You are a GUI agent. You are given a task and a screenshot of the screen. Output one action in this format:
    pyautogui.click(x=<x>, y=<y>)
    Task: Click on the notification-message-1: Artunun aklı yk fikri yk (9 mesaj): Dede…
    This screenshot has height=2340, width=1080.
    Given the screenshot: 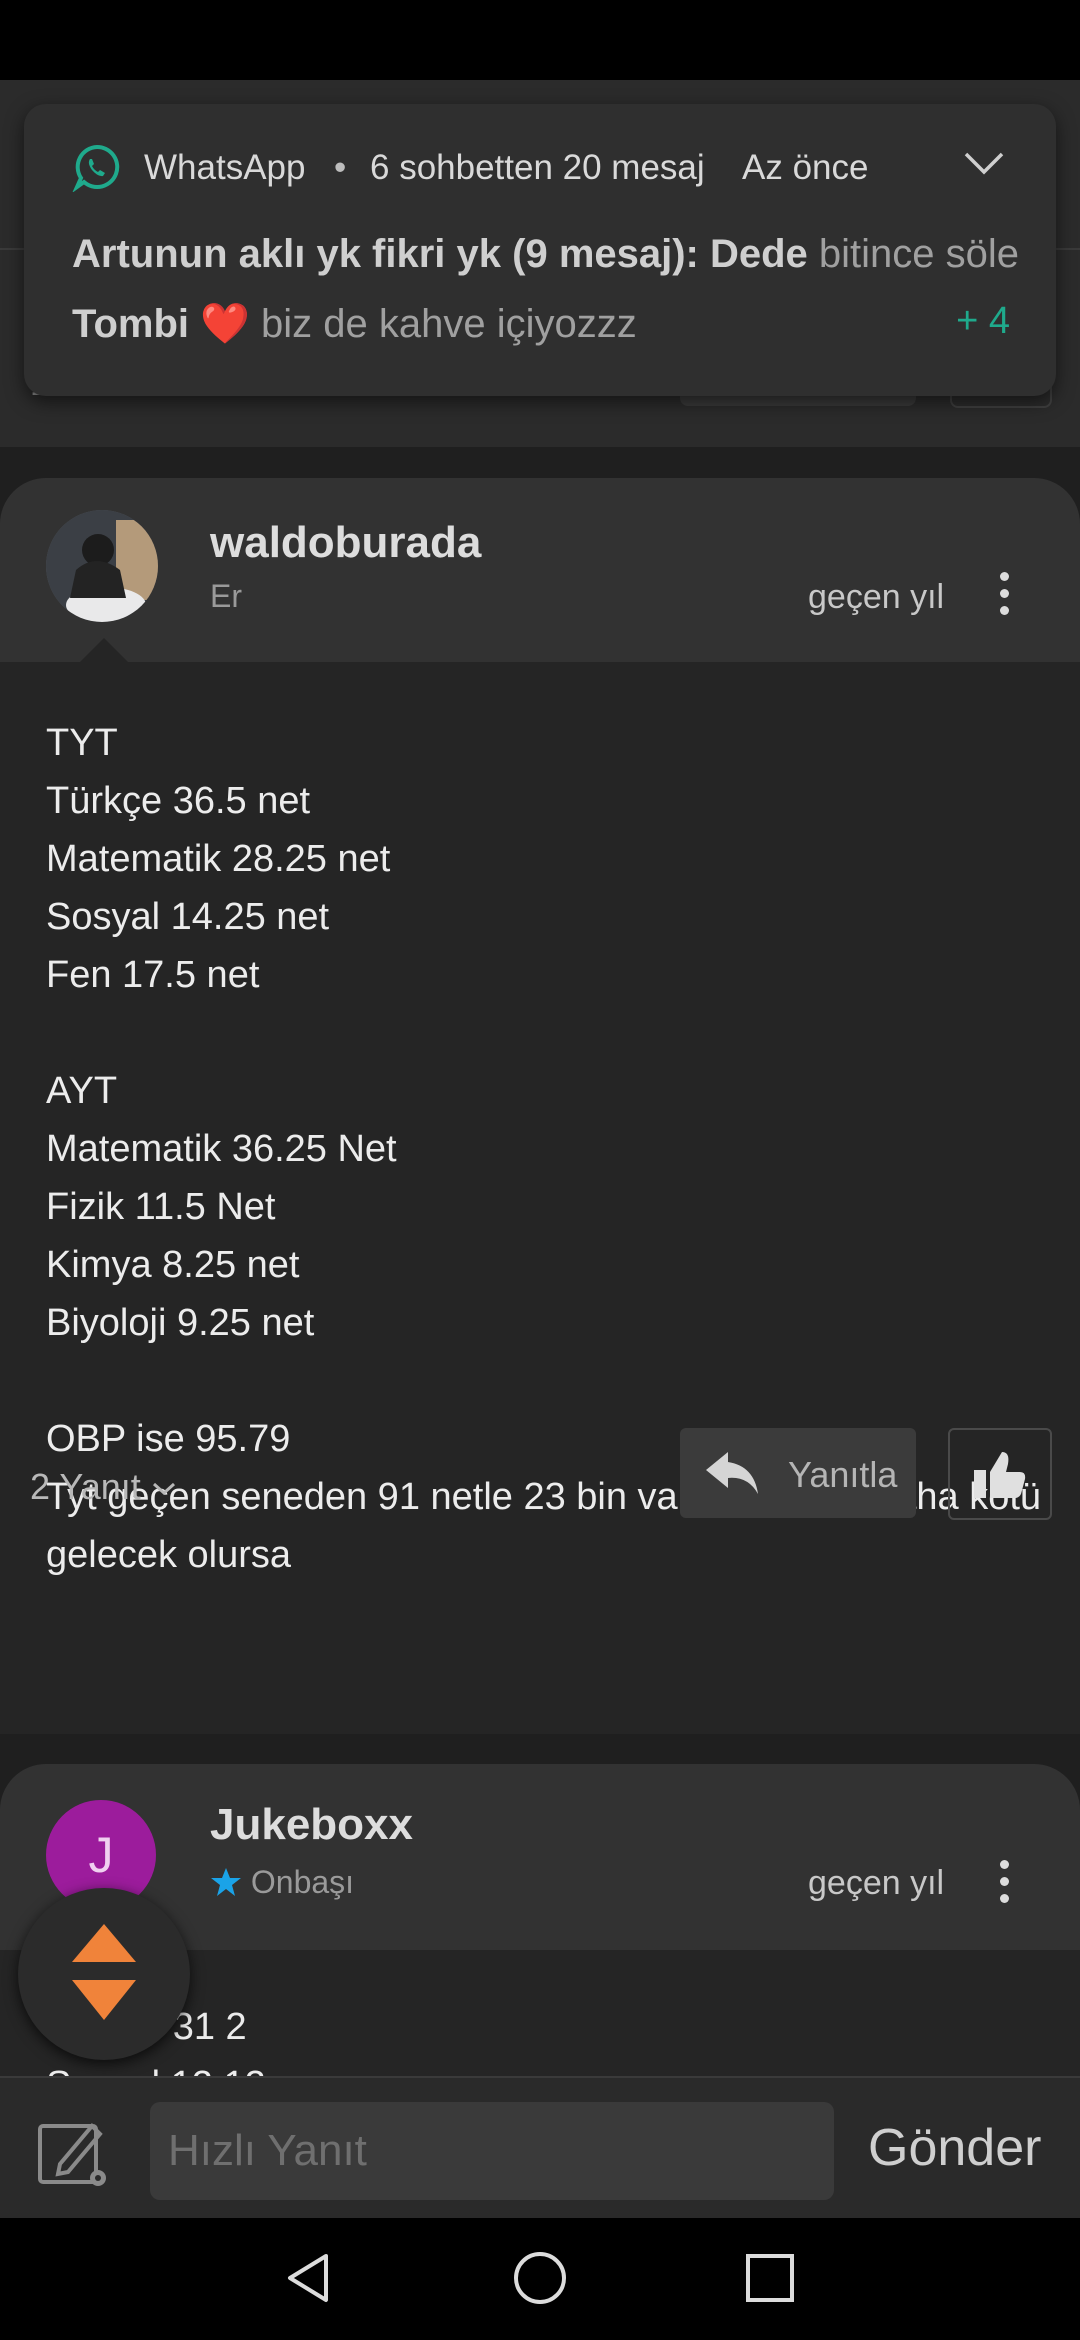 What is the action you would take?
    pyautogui.click(x=545, y=254)
    